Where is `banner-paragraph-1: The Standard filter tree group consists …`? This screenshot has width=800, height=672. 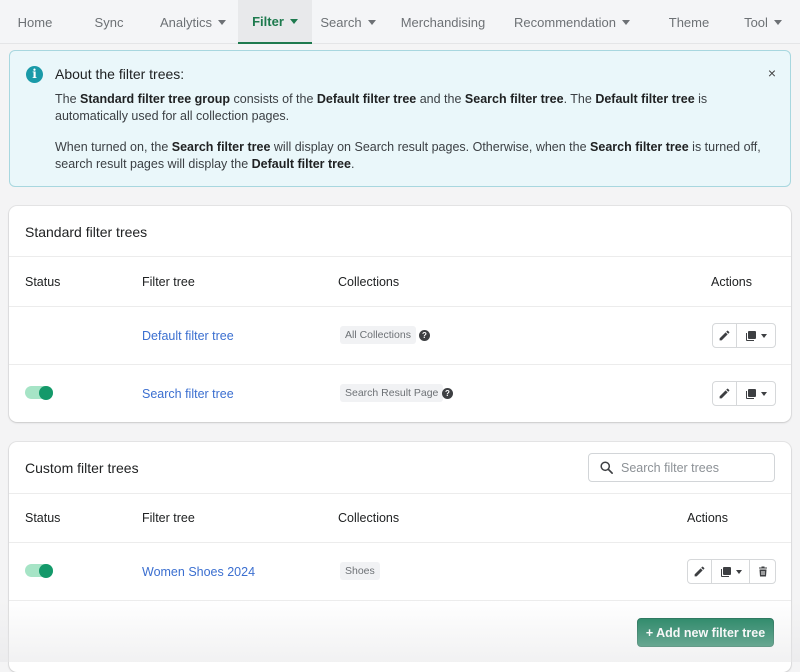 banner-paragraph-1: The Standard filter tree group consists … is located at coordinates (381, 107).